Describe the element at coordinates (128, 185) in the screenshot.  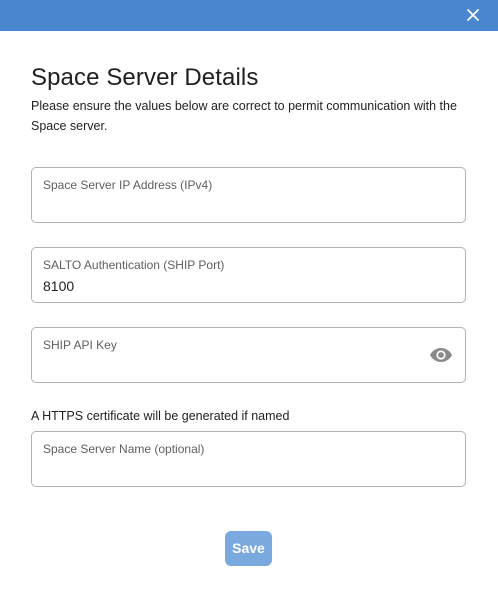
I see `ip-address-label: Space Server IP Address (IPv4)` at that location.